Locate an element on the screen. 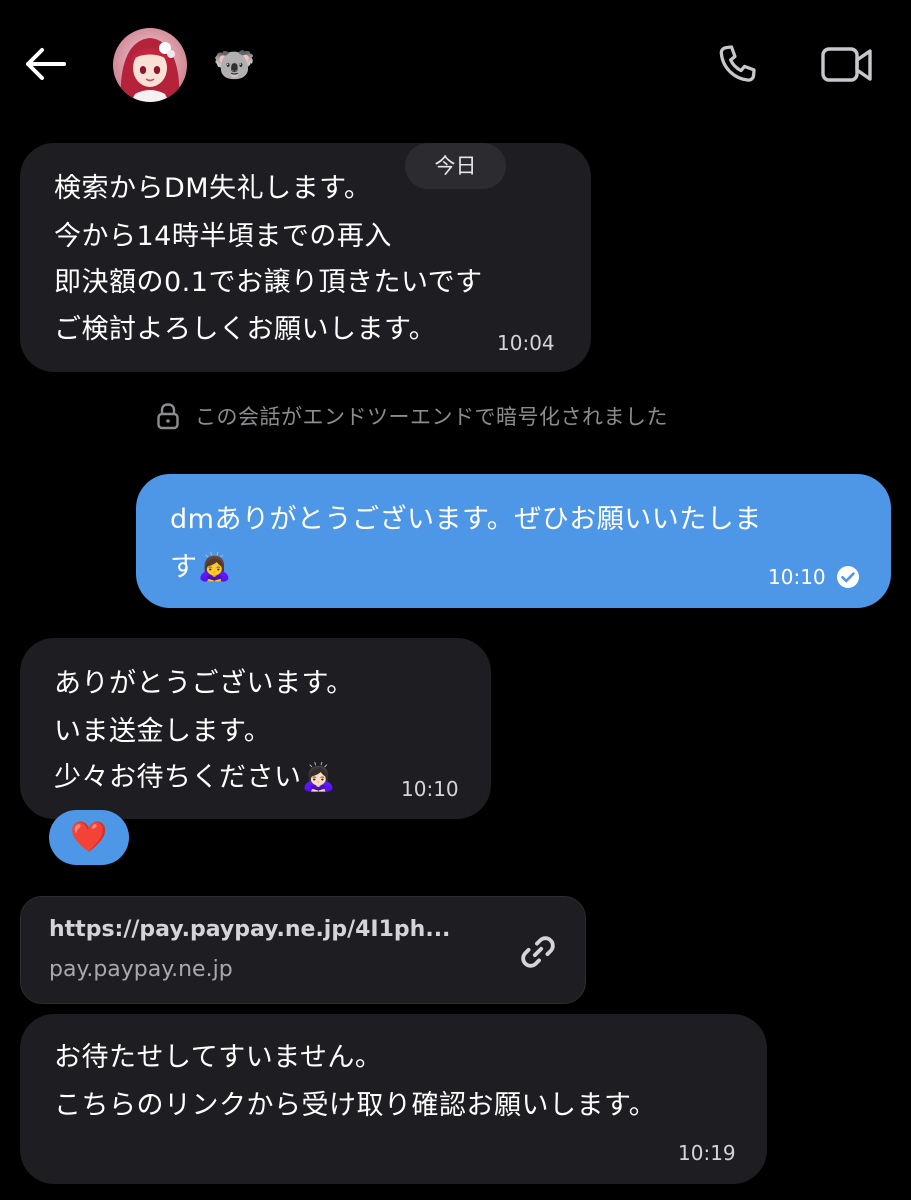 The width and height of the screenshot is (911, 1200). link-domain: pay.paypay.ne.jp is located at coordinates (141, 969).